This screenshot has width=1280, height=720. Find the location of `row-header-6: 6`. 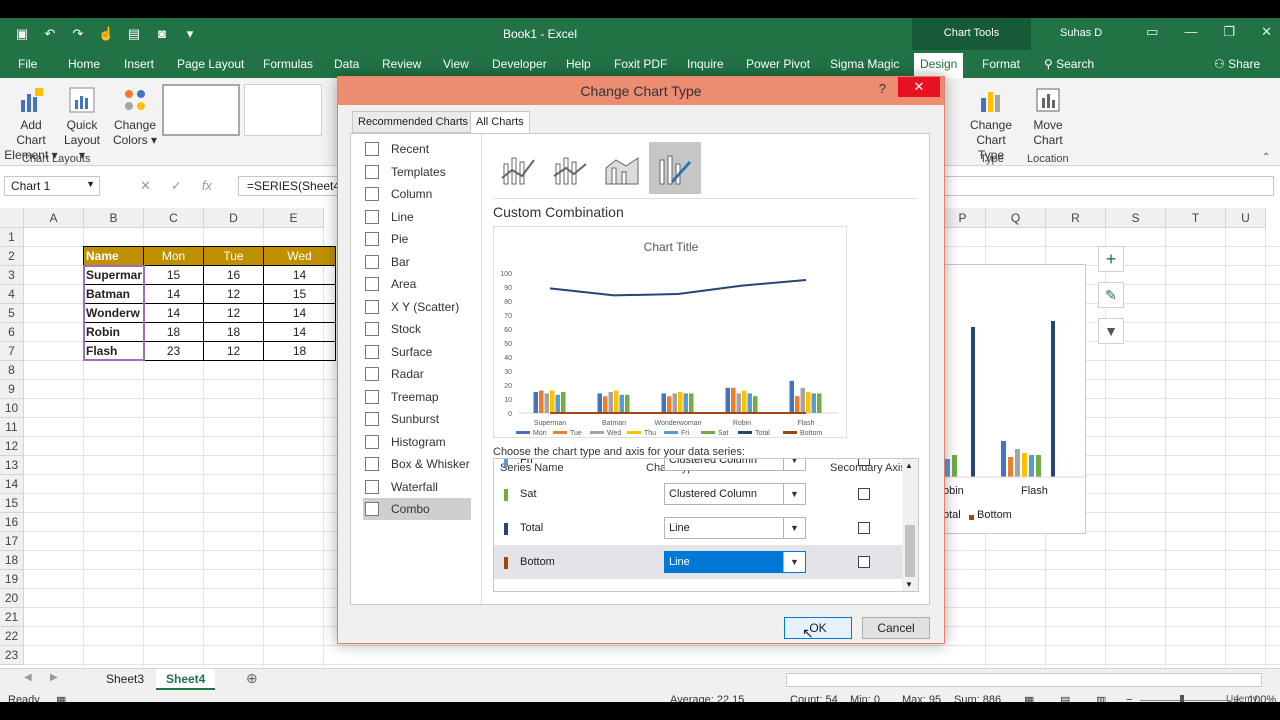

row-header-6: 6 is located at coordinates (12, 332).